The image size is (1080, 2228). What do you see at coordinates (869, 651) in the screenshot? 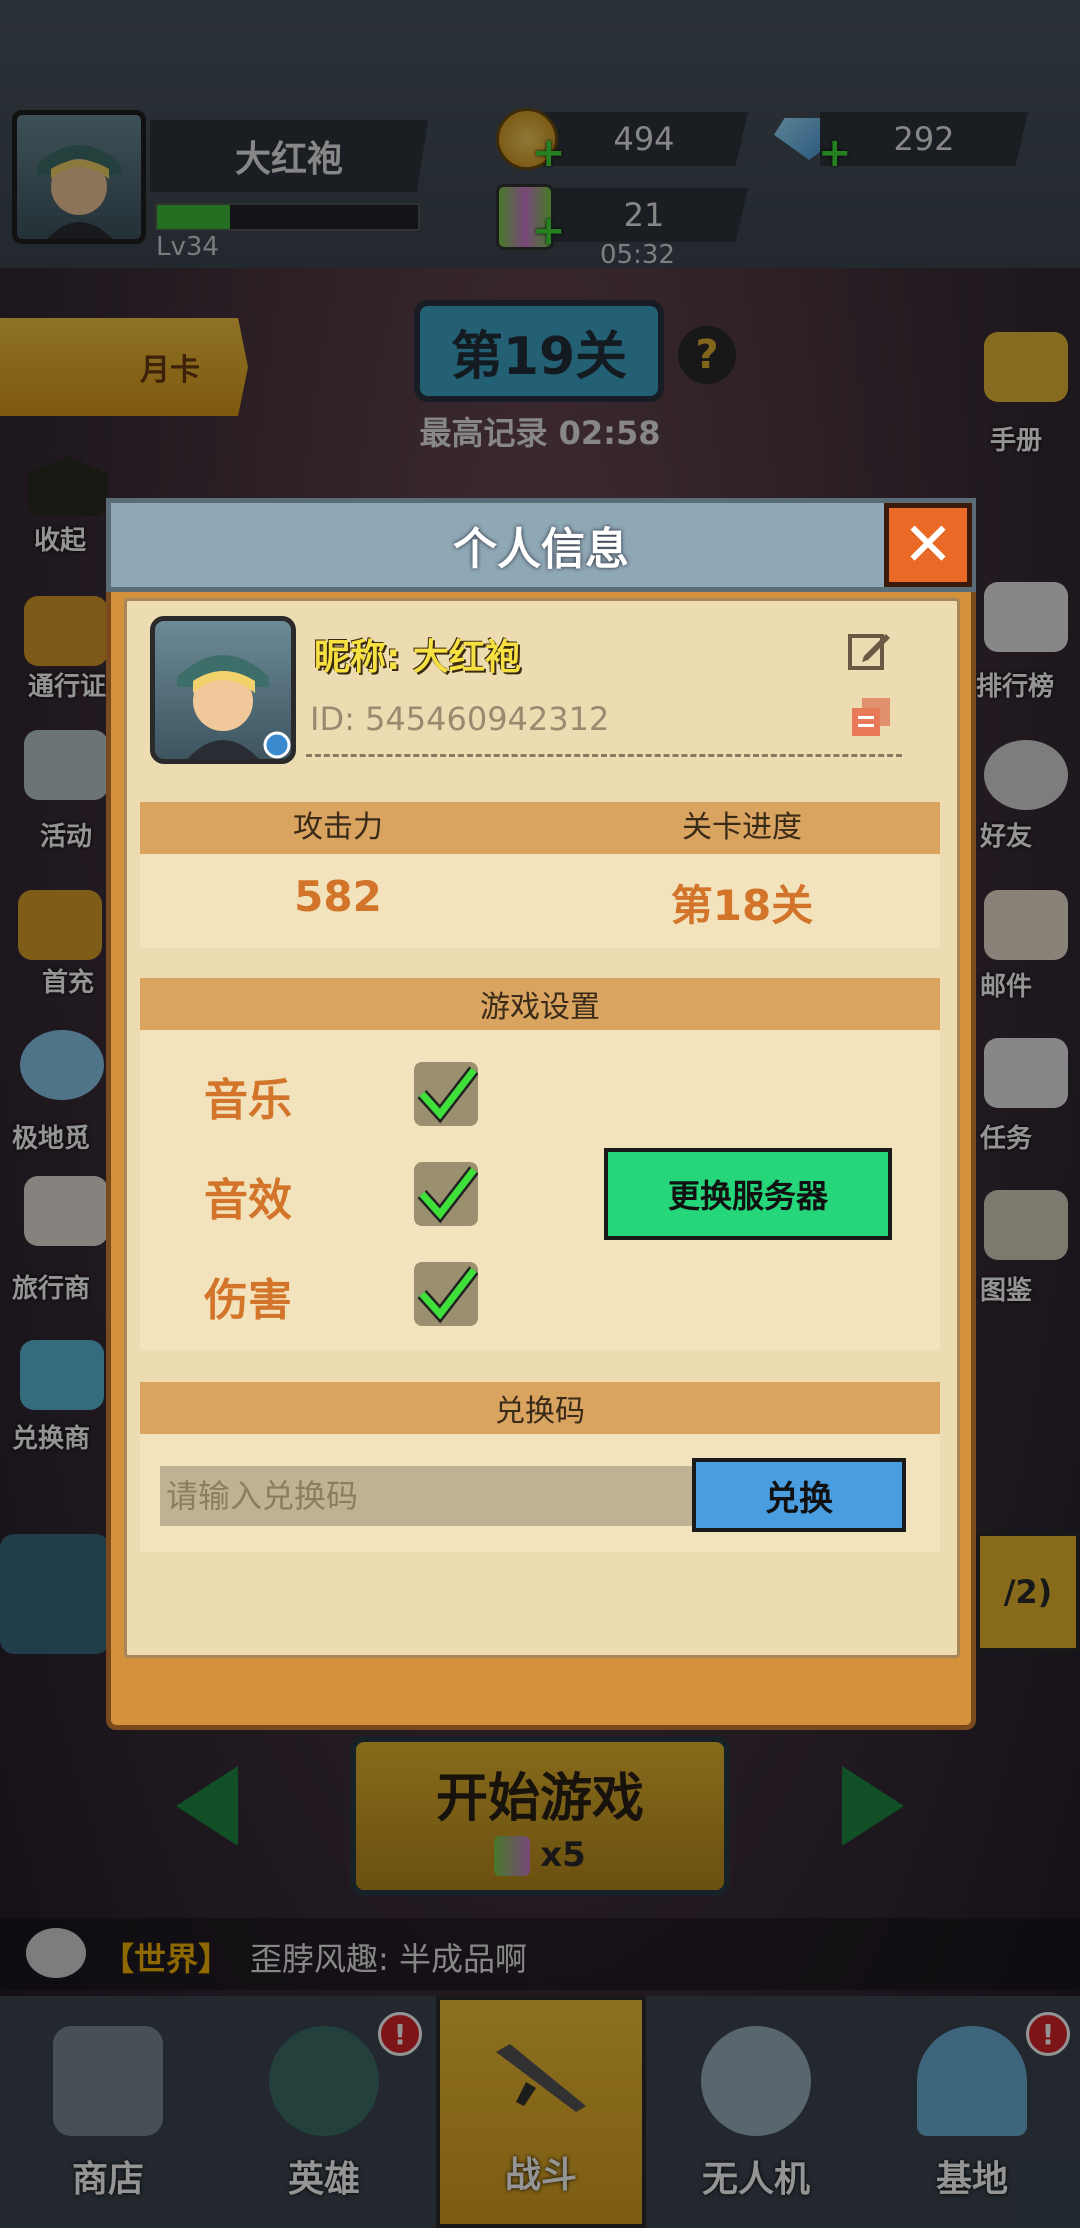
I see `edit-name-icon` at bounding box center [869, 651].